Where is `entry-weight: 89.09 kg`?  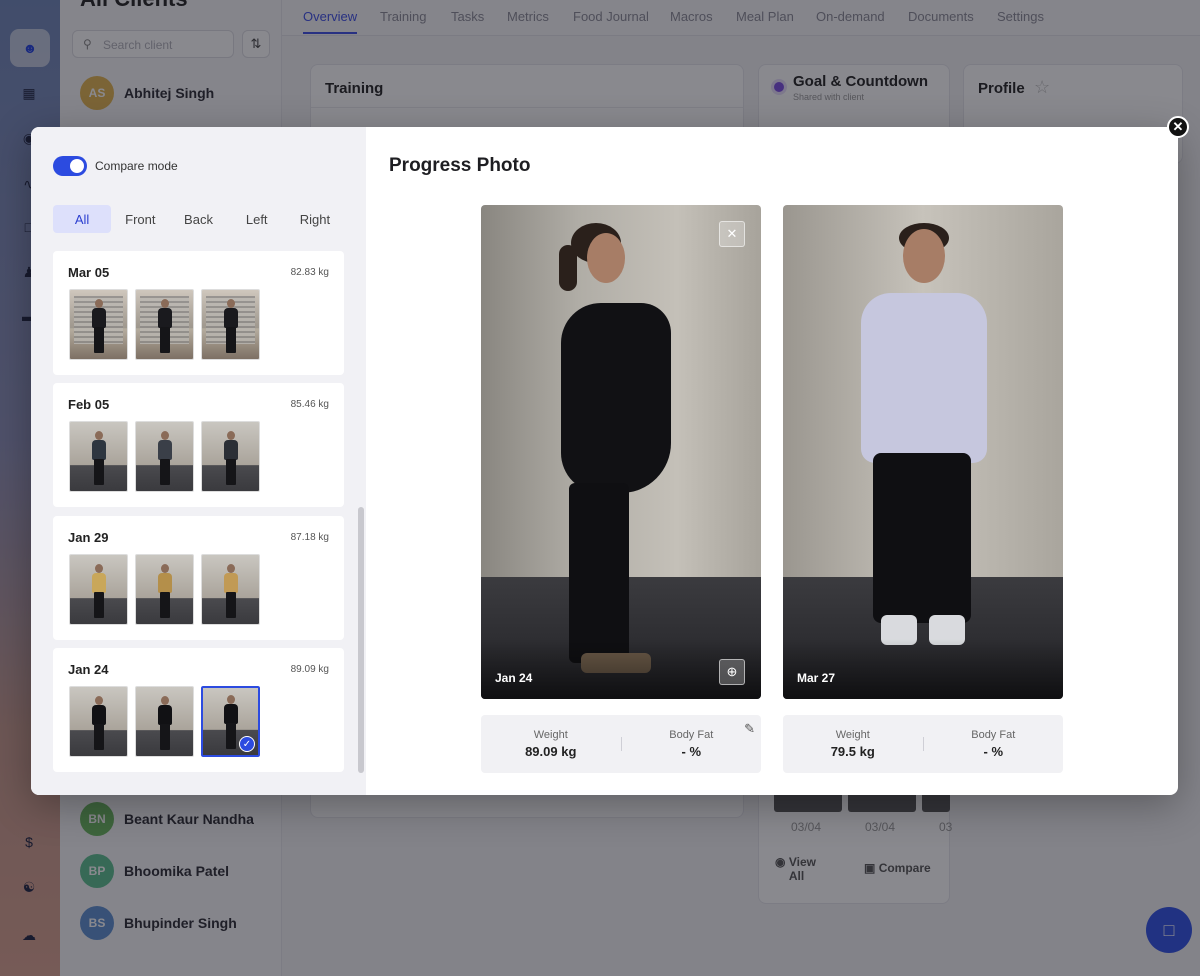 entry-weight: 89.09 kg is located at coordinates (309, 669).